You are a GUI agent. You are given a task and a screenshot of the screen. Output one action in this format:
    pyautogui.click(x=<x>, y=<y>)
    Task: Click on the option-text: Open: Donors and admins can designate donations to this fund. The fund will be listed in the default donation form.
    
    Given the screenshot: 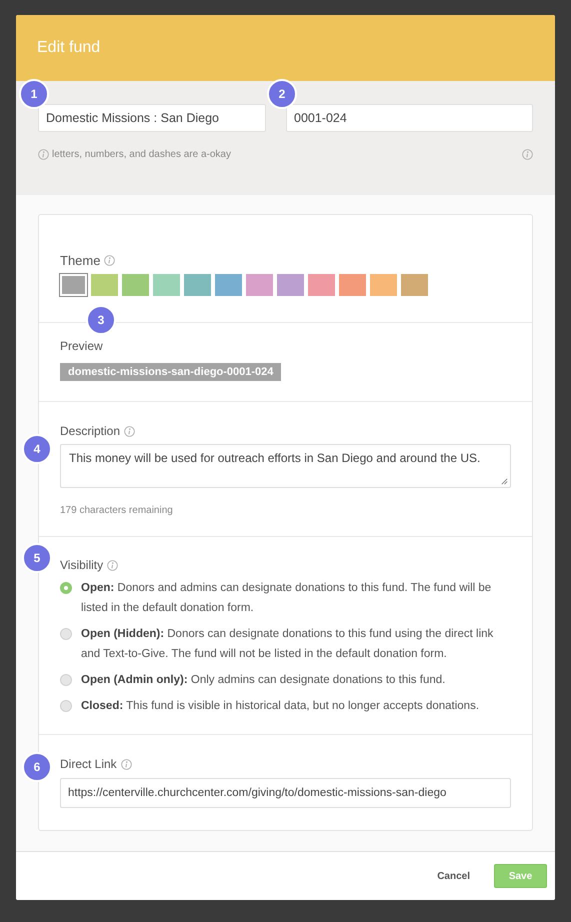 What is the action you would take?
    pyautogui.click(x=286, y=598)
    